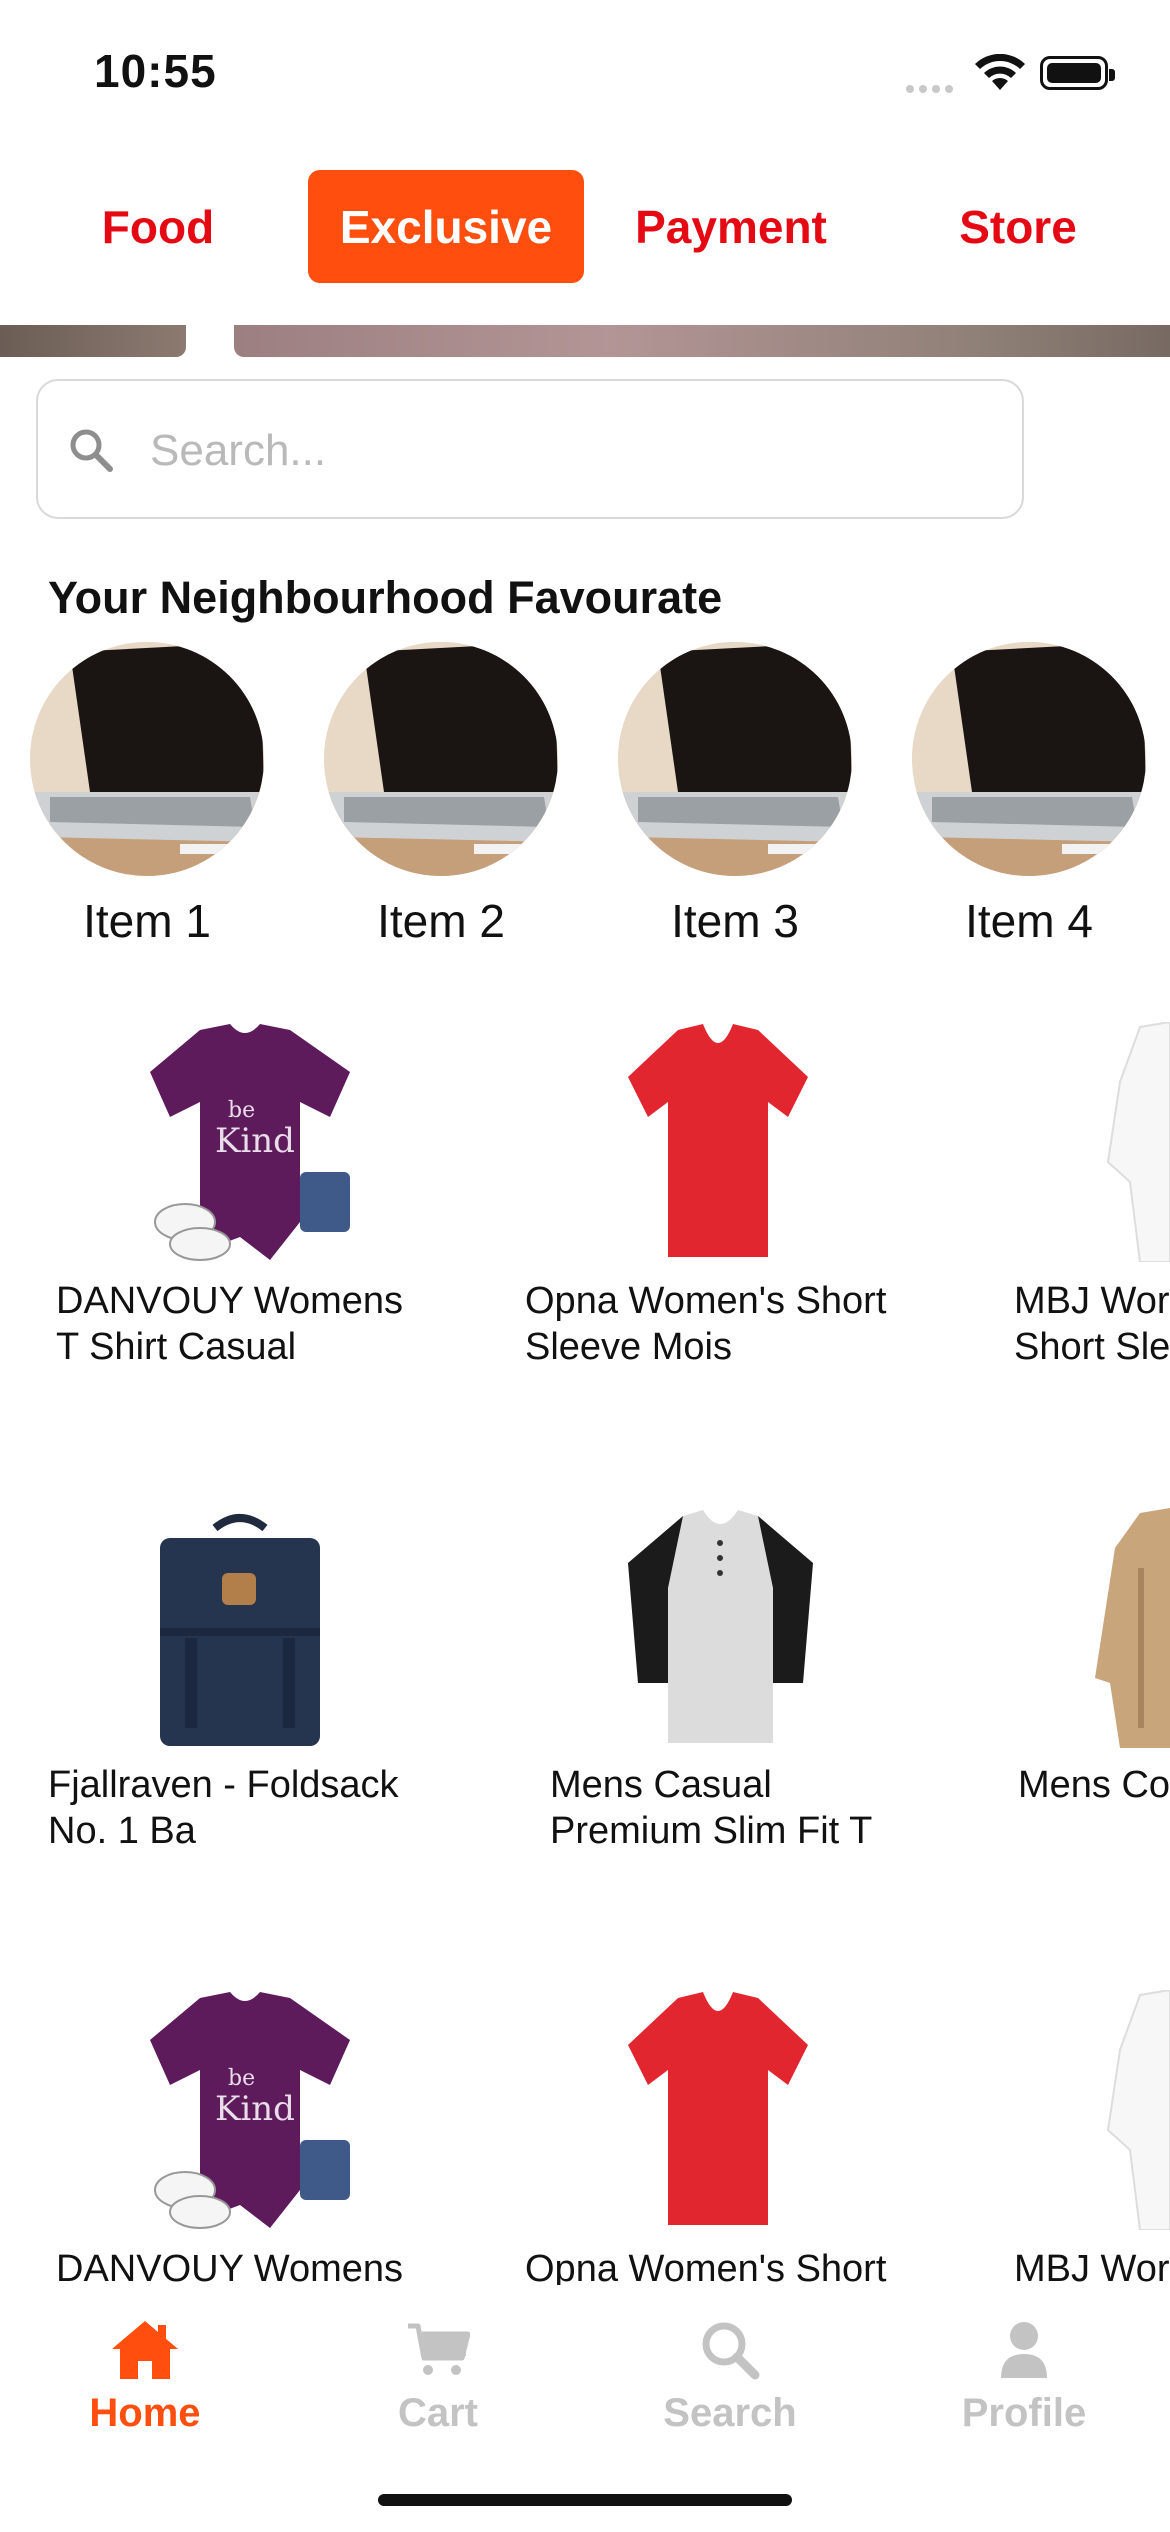  I want to click on cart-icon, so click(439, 2349).